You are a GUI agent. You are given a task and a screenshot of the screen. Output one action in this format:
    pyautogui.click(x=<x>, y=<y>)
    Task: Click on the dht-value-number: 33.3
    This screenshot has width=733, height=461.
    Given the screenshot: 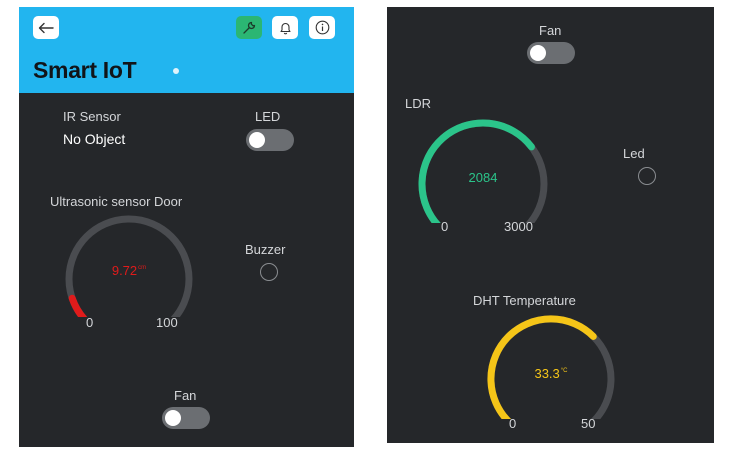 What is the action you would take?
    pyautogui.click(x=547, y=373)
    